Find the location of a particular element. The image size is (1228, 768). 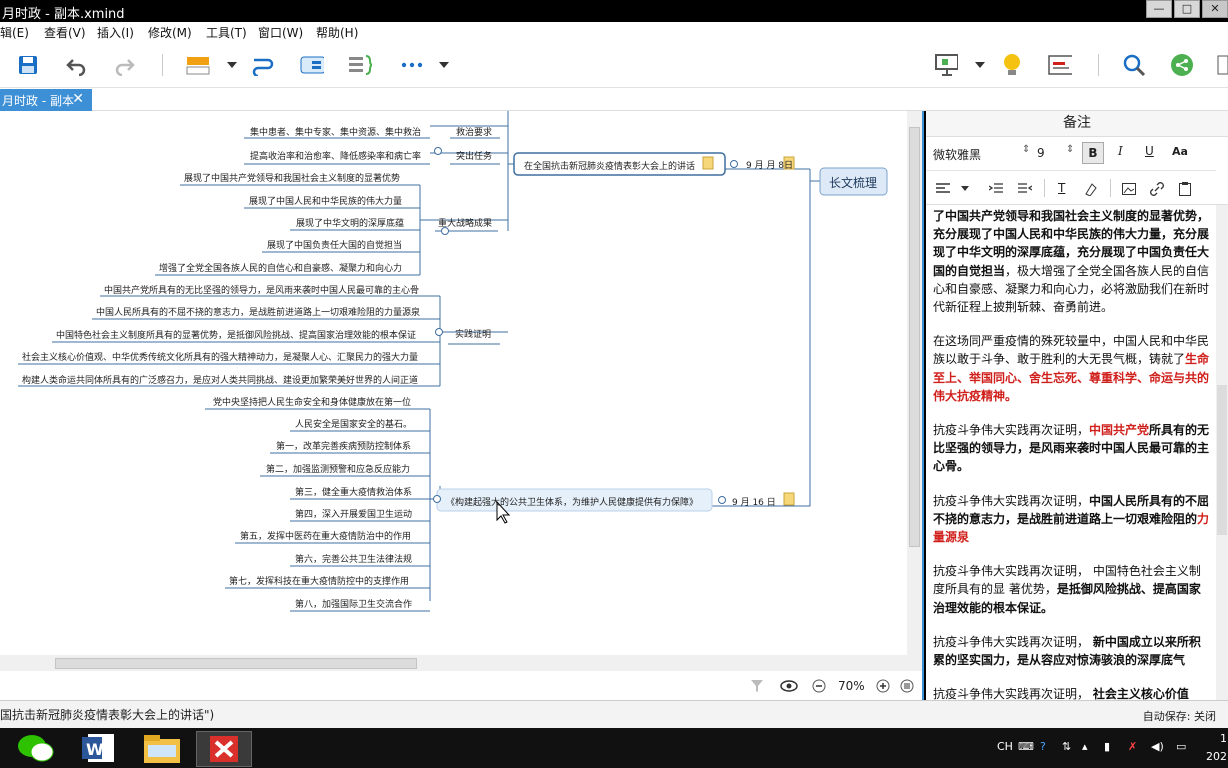

list-item: 中国特色社会主义制度所具有的显著优势，是抵御风险挑战、提高国家治理效能的根本保证 is located at coordinates (236, 334).